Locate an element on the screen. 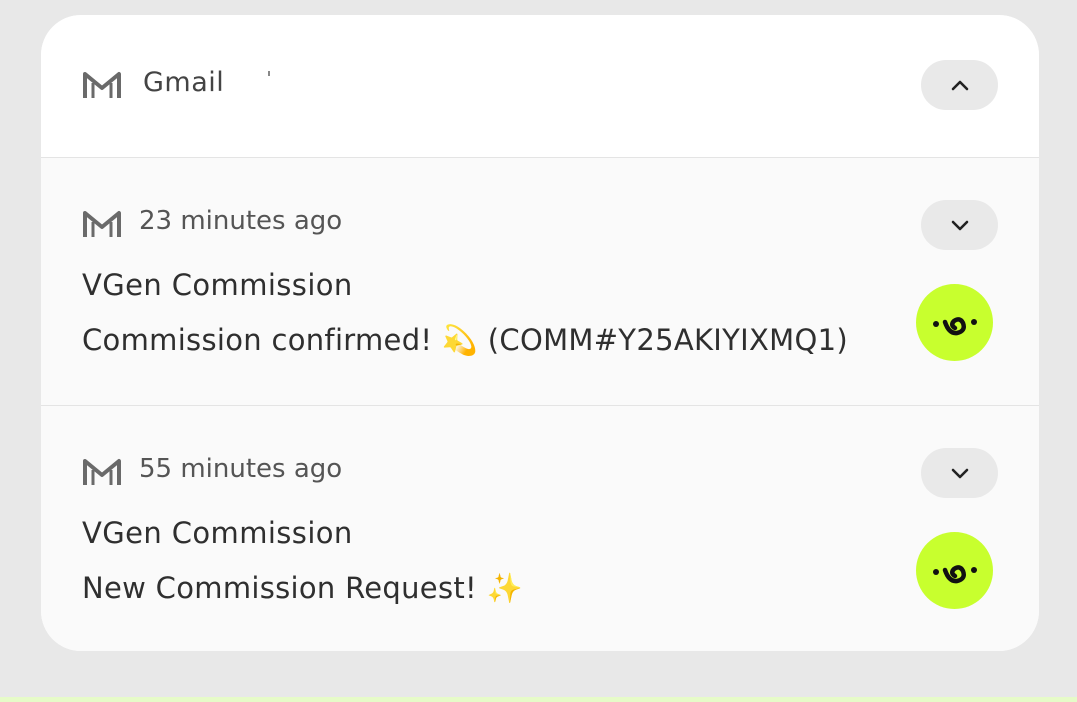 Image resolution: width=1077 pixels, height=702 pixels. header-tick-mark is located at coordinates (269, 73).